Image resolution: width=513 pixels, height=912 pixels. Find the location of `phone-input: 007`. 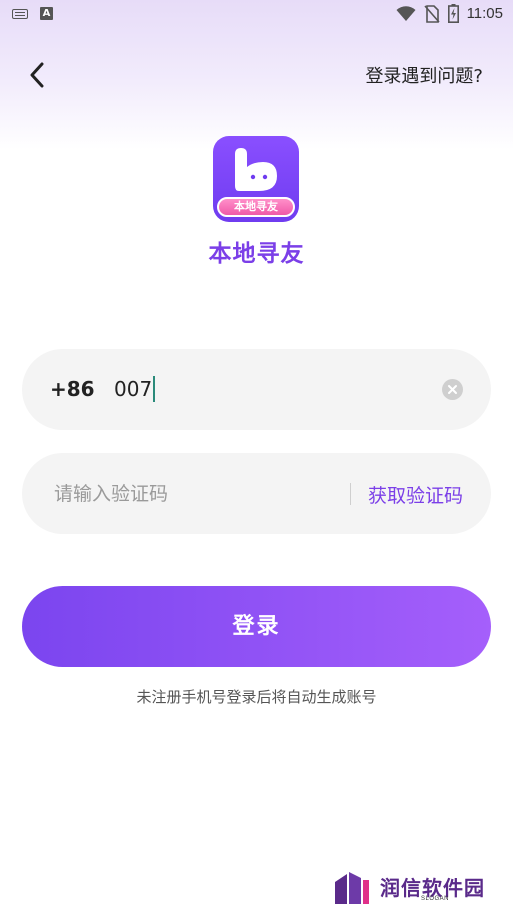

phone-input: 007 is located at coordinates (135, 388).